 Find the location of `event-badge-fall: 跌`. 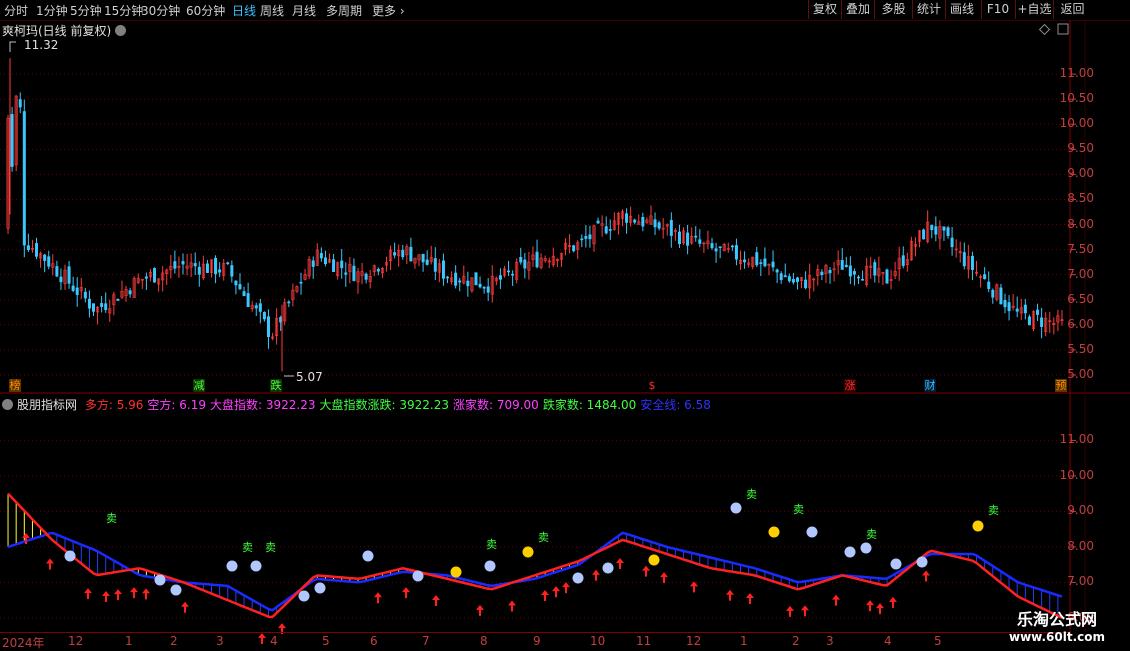

event-badge-fall: 跌 is located at coordinates (276, 385).